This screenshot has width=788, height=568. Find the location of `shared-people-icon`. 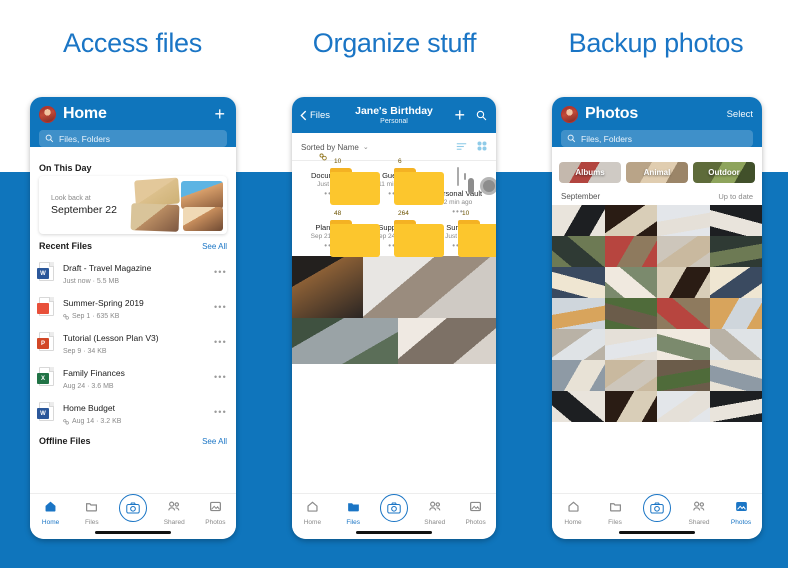

shared-people-icon is located at coordinates (174, 508).